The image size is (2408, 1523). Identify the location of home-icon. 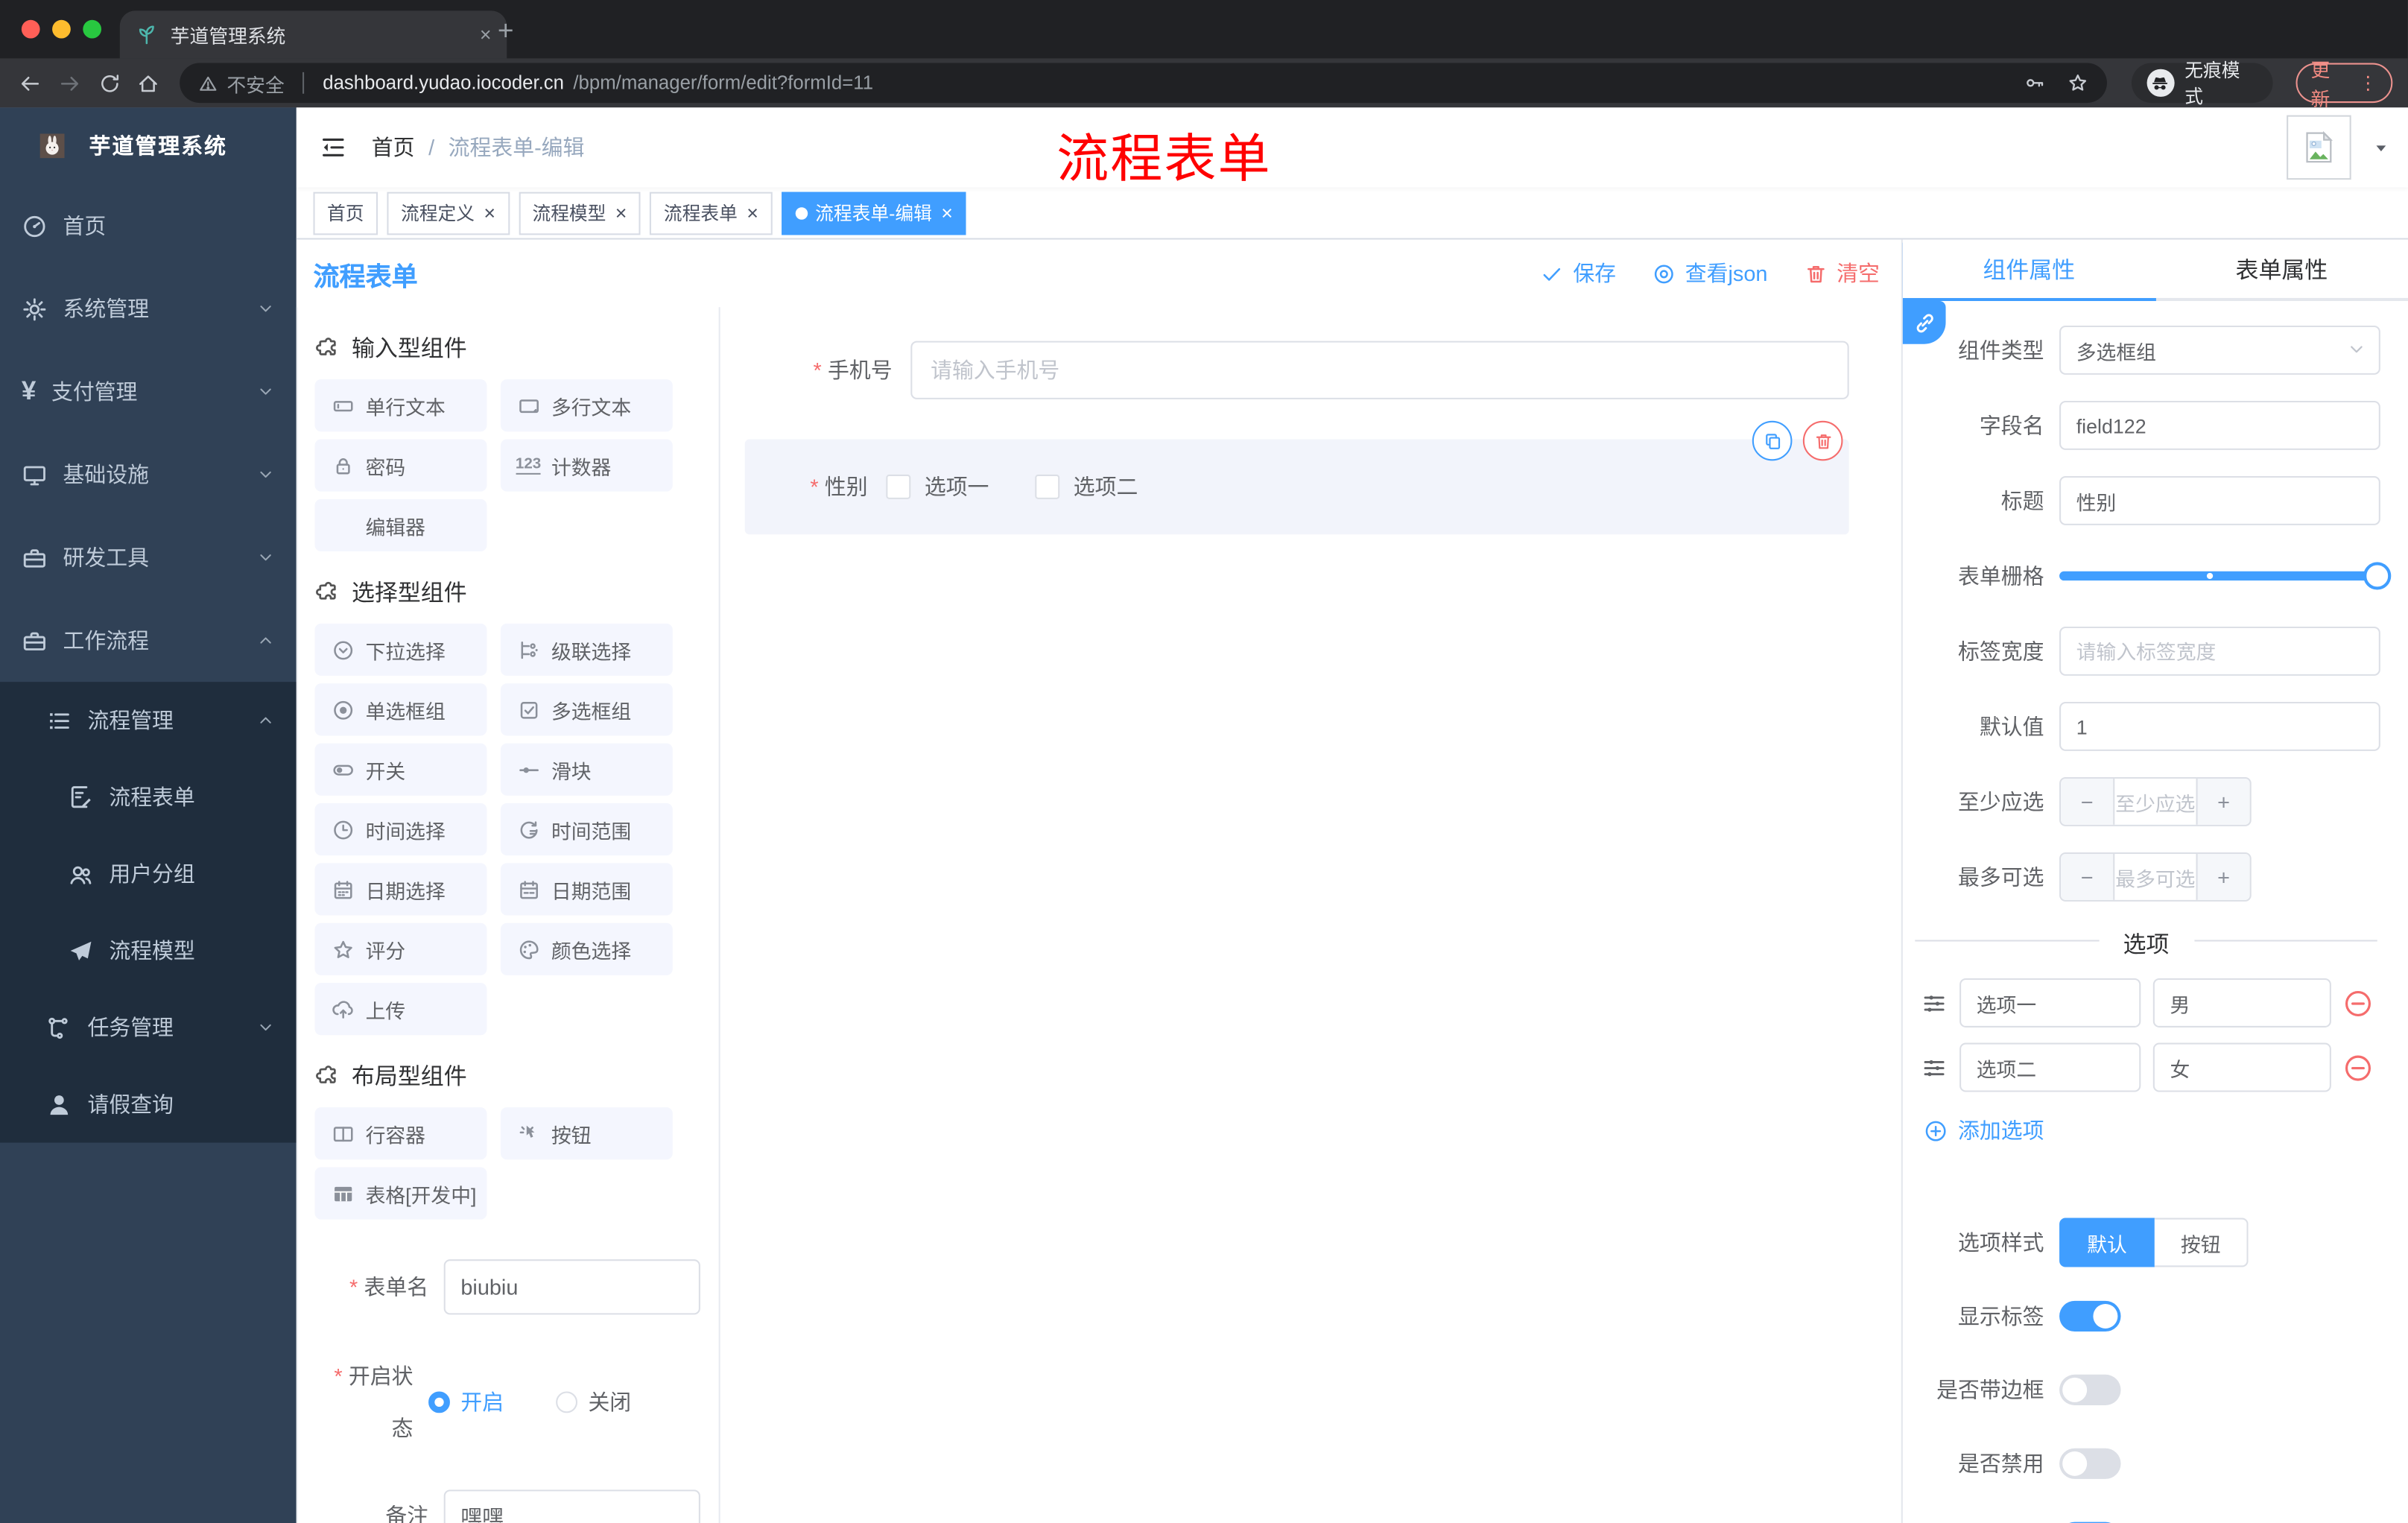
(148, 83).